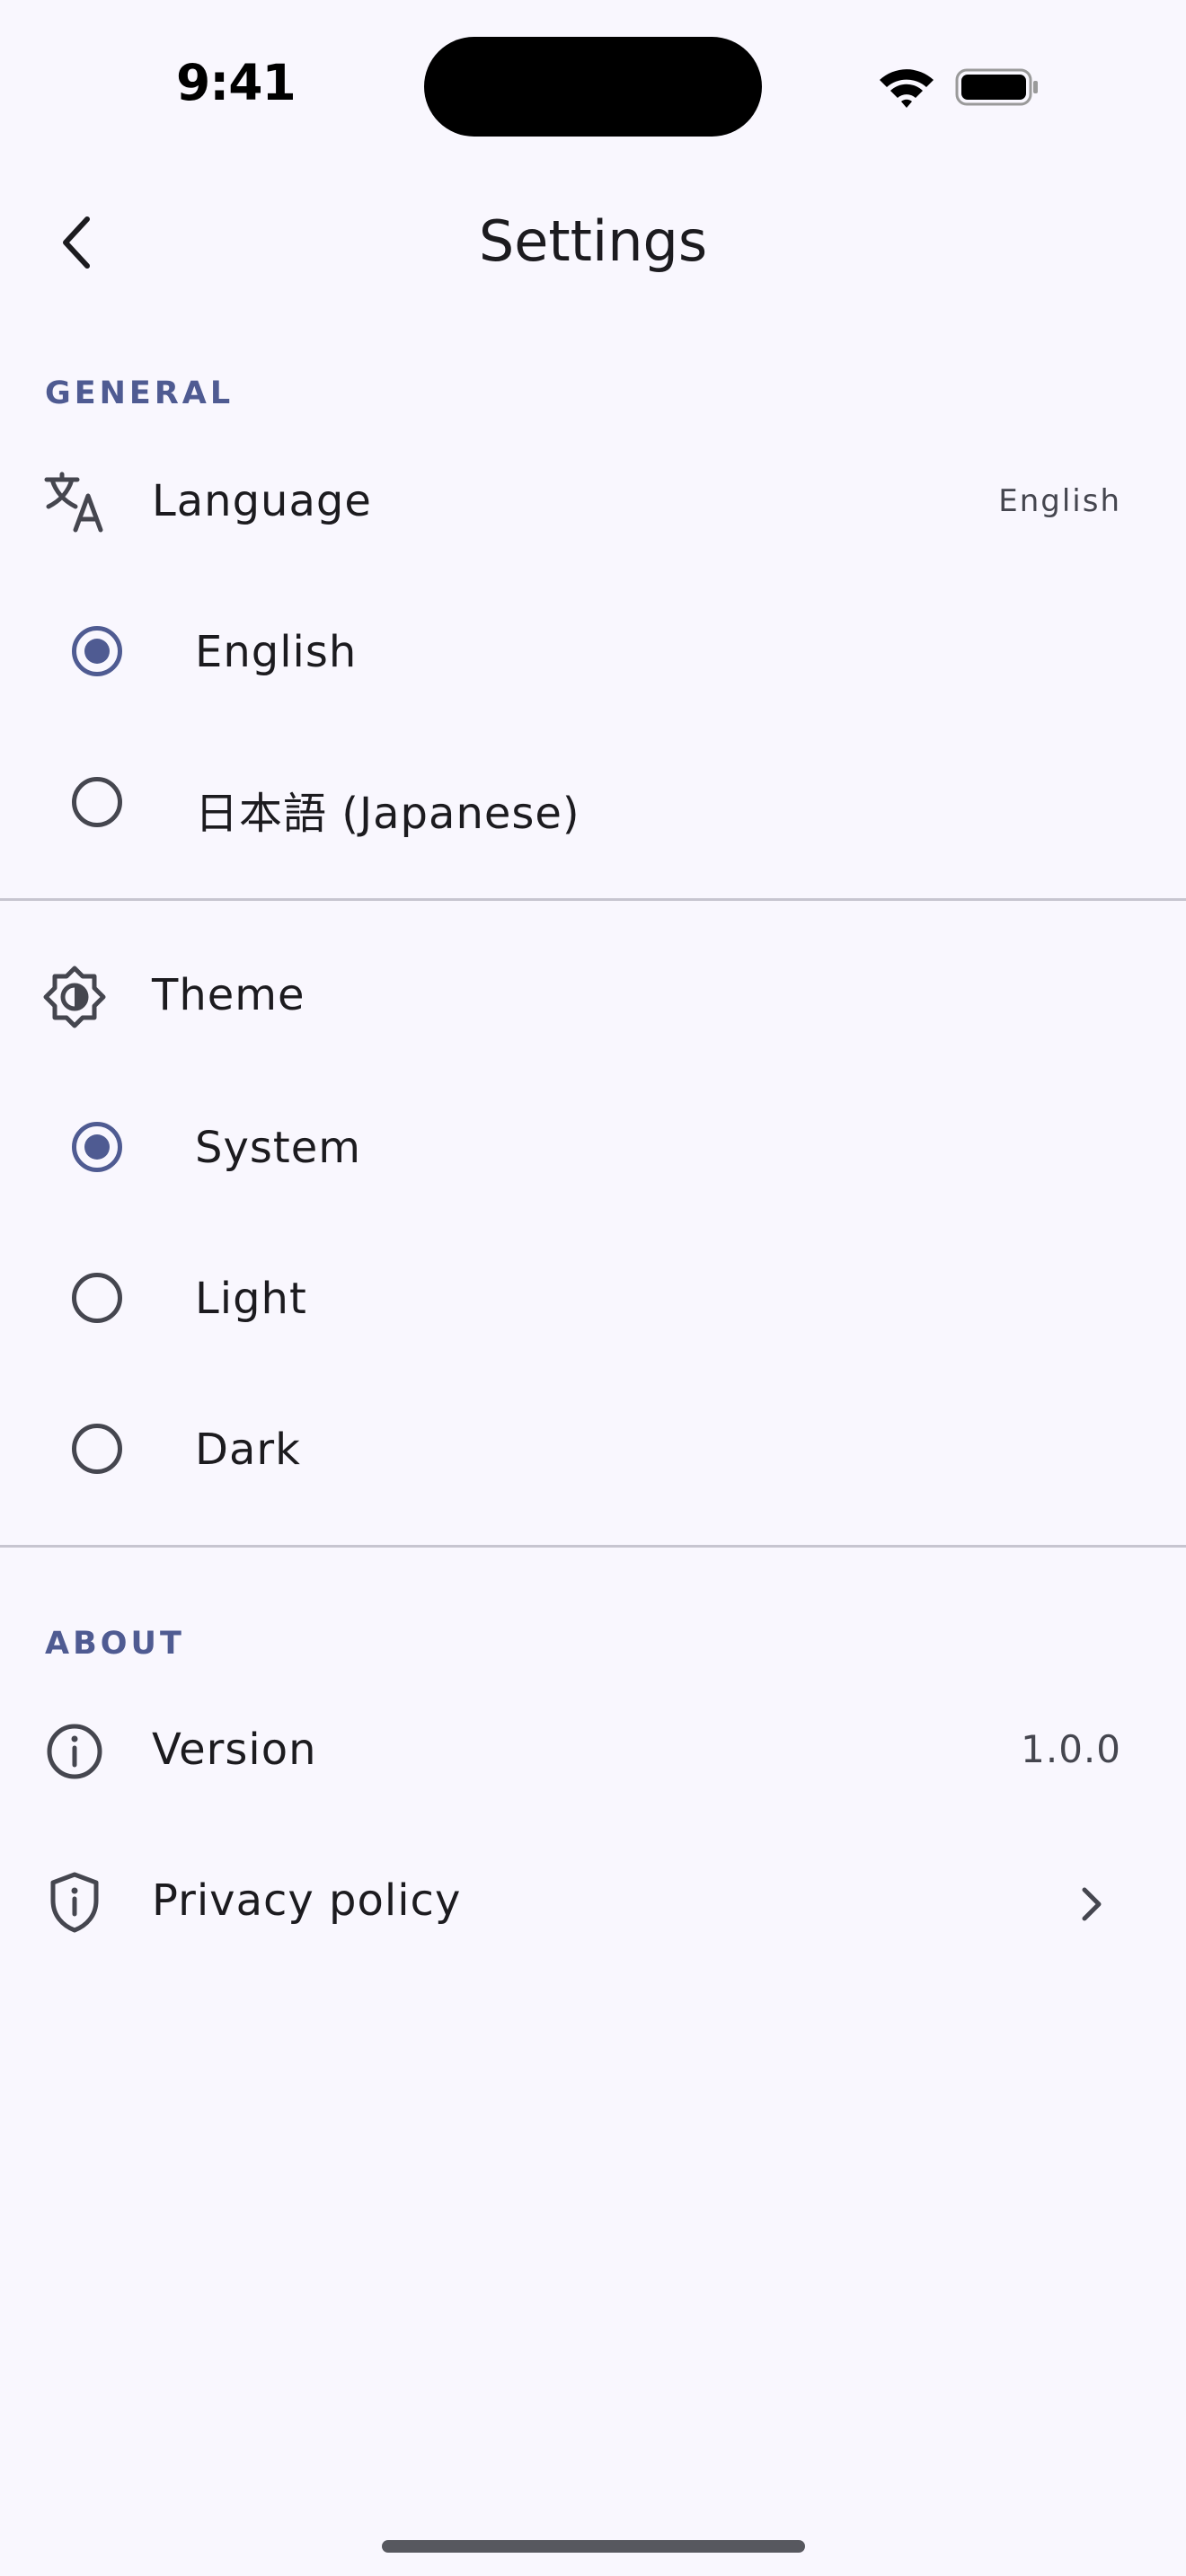 The height and width of the screenshot is (2576, 1186). Describe the element at coordinates (593, 1751) in the screenshot. I see `version-row: Version 1.0.0` at that location.